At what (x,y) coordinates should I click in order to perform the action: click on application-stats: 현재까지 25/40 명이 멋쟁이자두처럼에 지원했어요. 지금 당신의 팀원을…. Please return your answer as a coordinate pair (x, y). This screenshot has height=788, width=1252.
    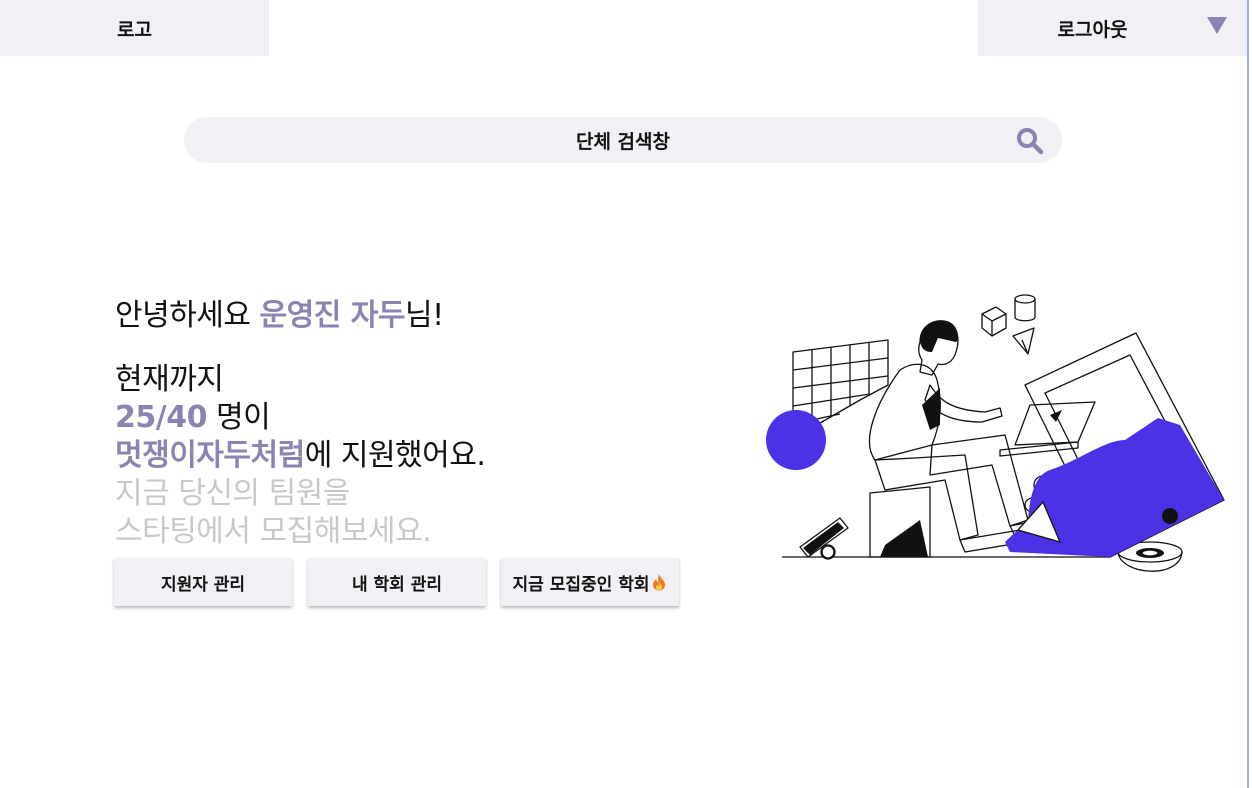
    Looking at the image, I should click on (300, 456).